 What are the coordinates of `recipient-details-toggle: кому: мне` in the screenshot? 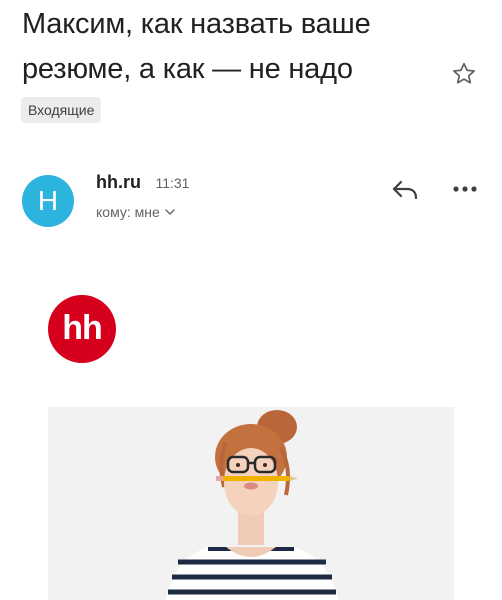 It's located at (135, 212).